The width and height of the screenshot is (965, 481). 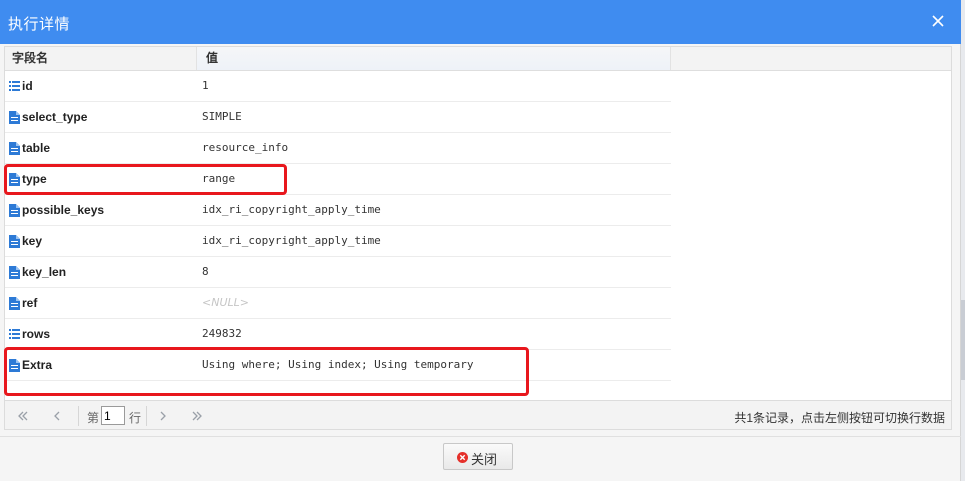 What do you see at coordinates (37, 365) in the screenshot?
I see `field-name: Extra` at bounding box center [37, 365].